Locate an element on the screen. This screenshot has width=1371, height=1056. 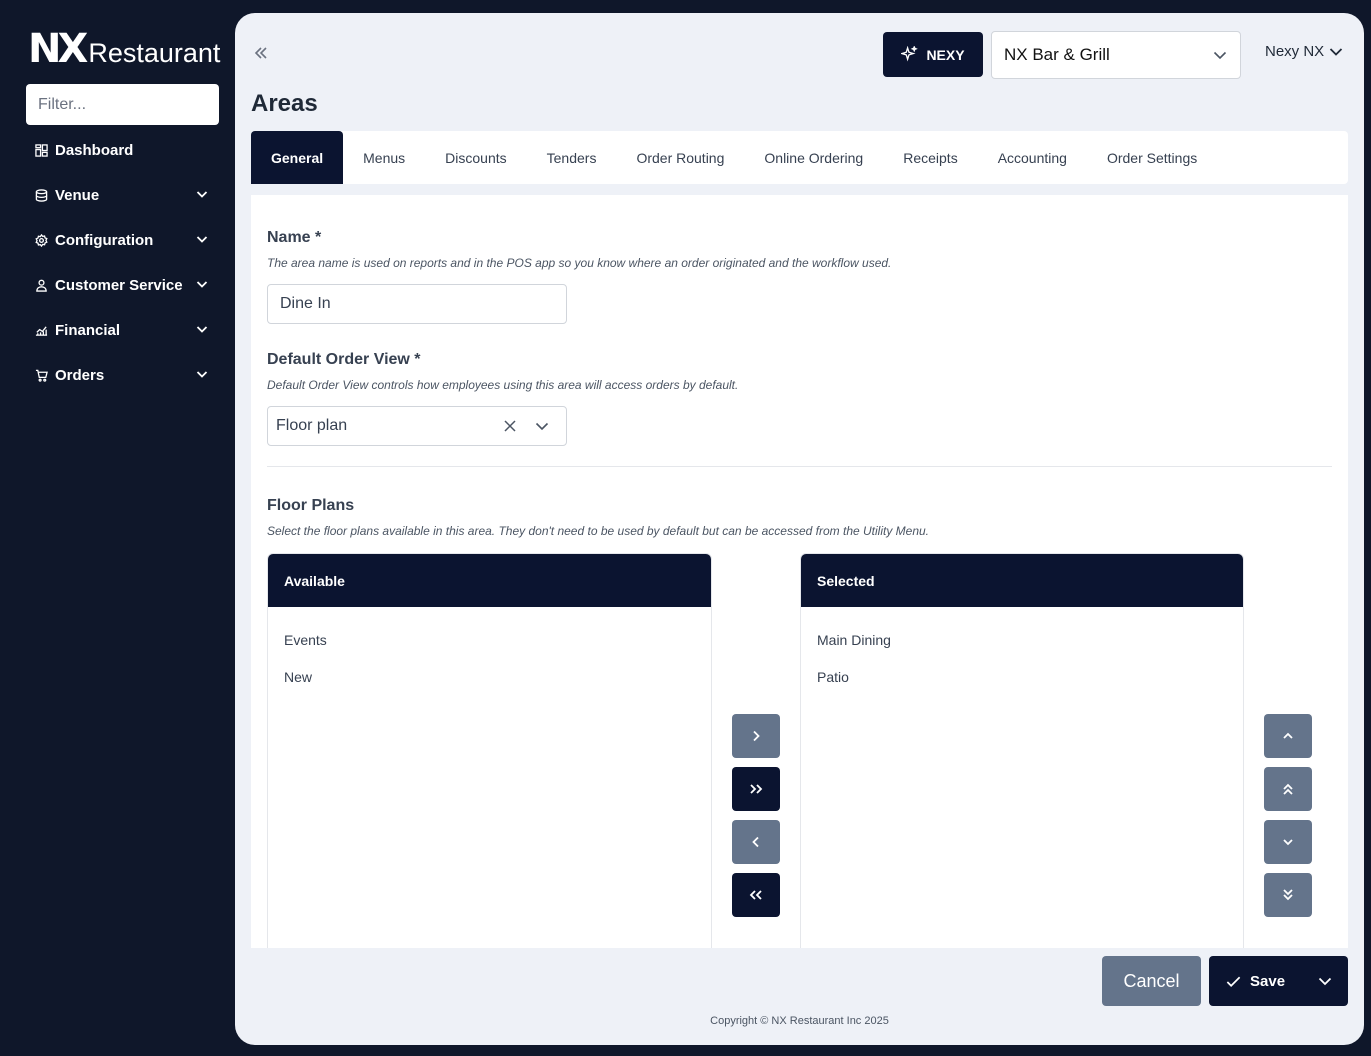
sidebar-item-financial: Financial is located at coordinates (117, 330).